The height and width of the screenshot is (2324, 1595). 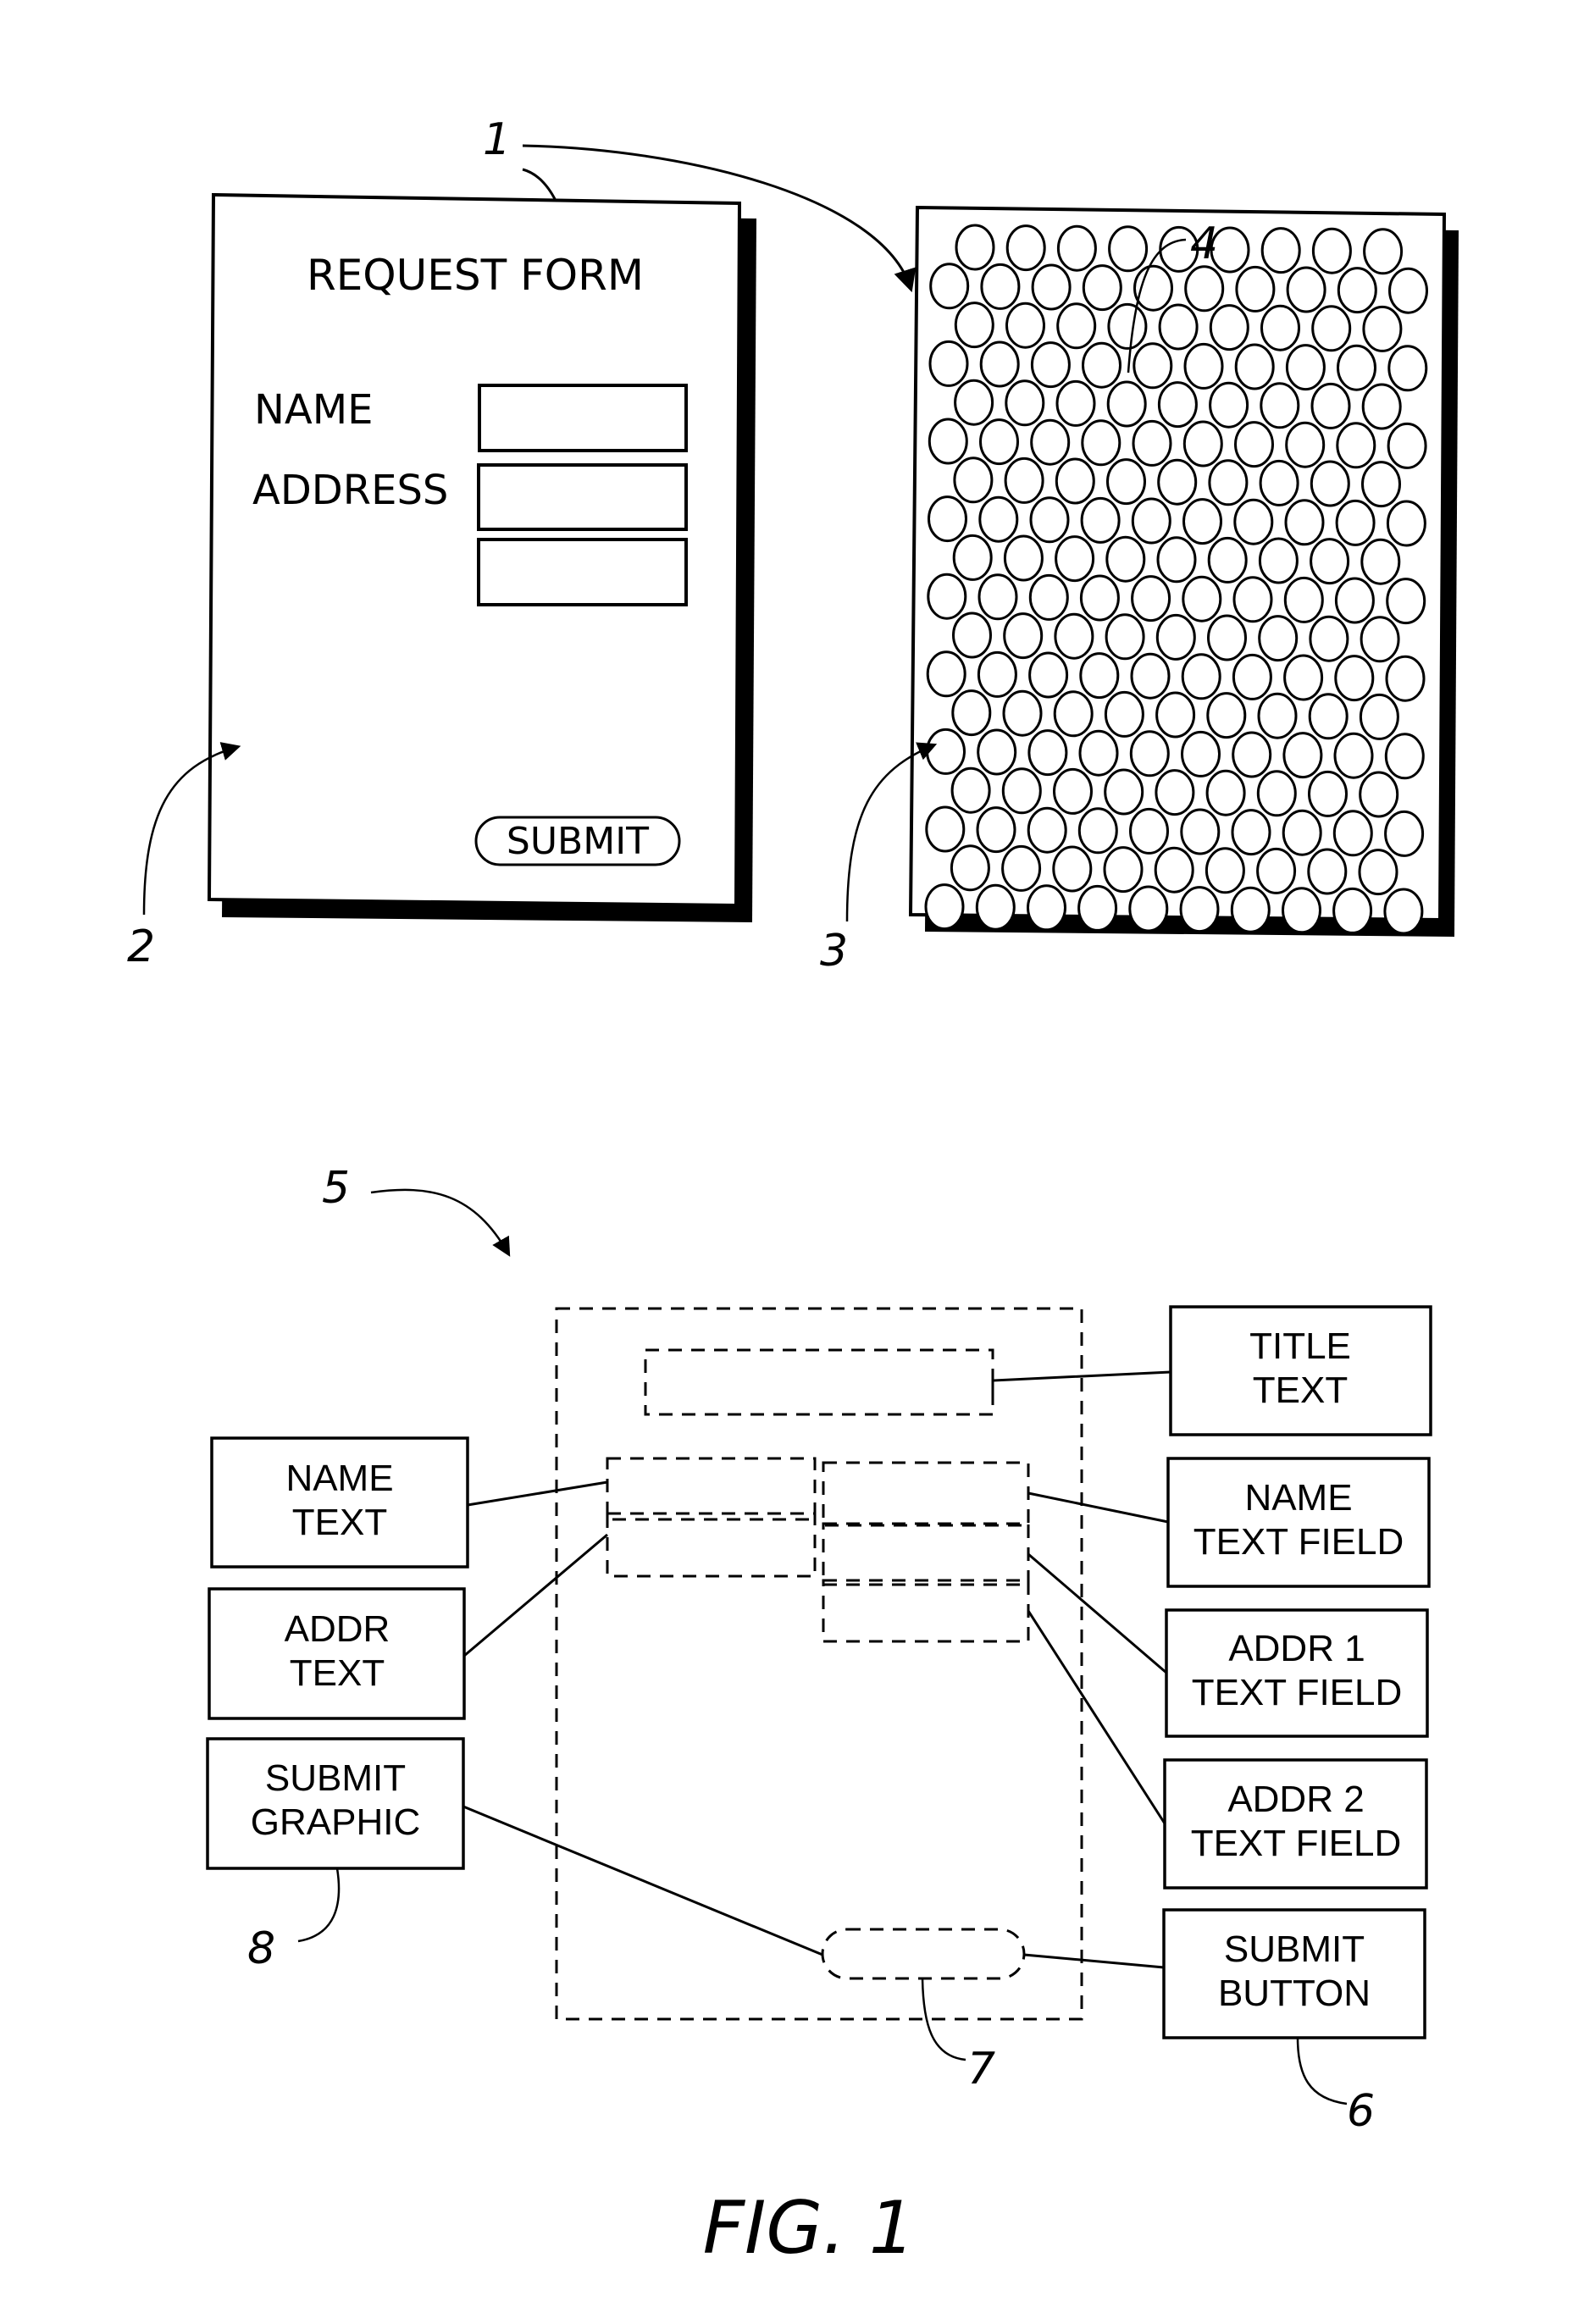 I want to click on figure-caption: FIG. 1, so click(x=809, y=2229).